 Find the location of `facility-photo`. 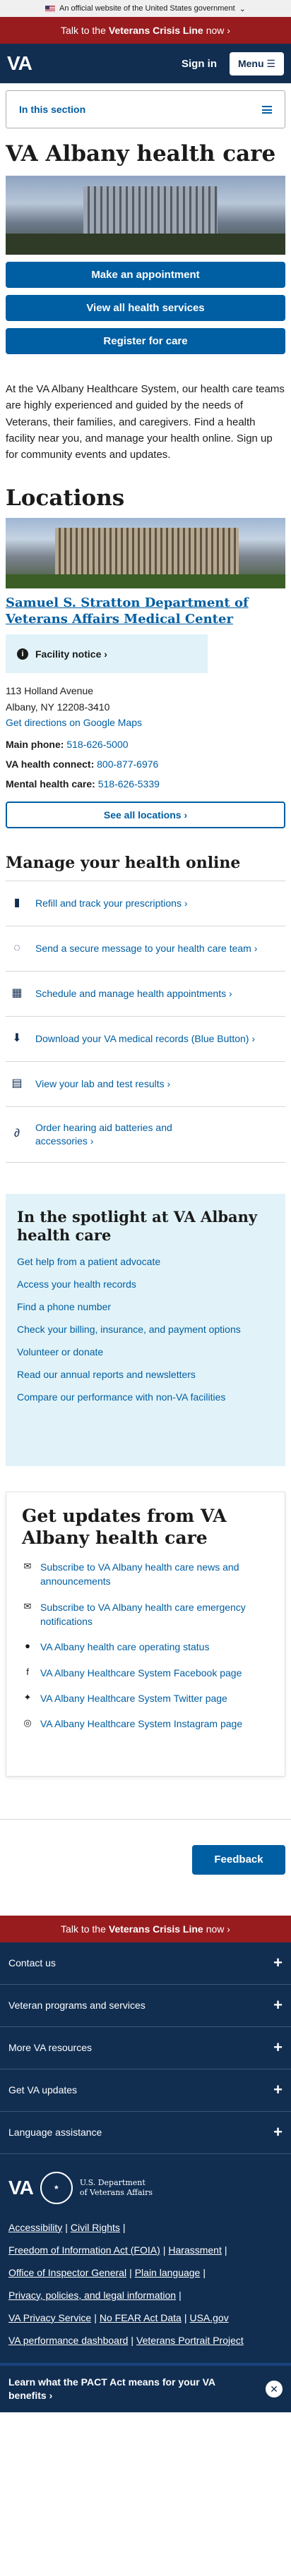

facility-photo is located at coordinates (145, 553).